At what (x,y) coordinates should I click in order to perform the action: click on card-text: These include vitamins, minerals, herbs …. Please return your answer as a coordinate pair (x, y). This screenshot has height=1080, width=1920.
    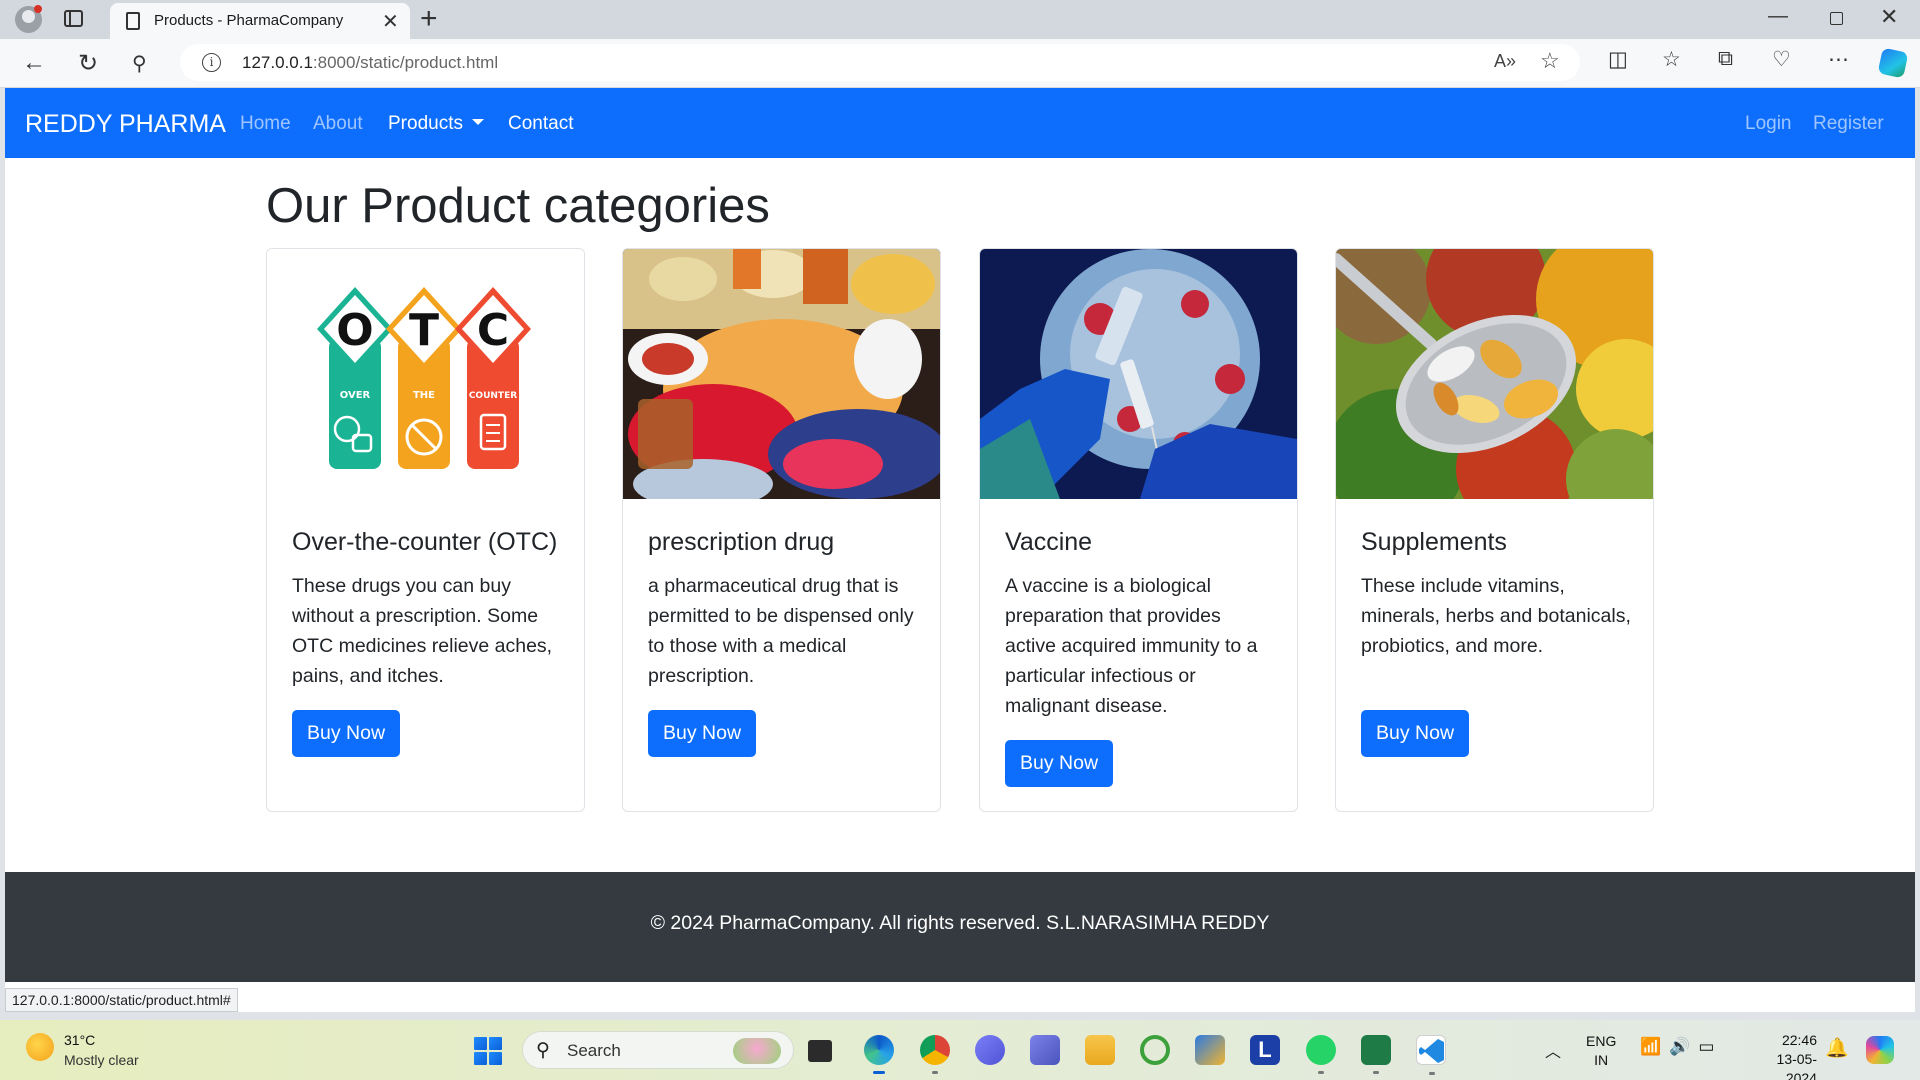
    Looking at the image, I should click on (1496, 616).